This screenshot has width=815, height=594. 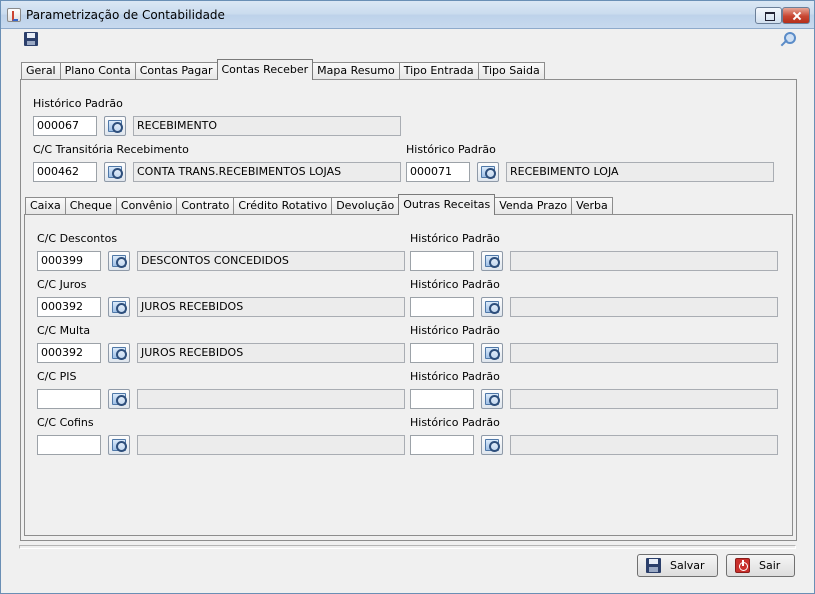 What do you see at coordinates (492, 399) in the screenshot?
I see `pis-historico-search-icon` at bounding box center [492, 399].